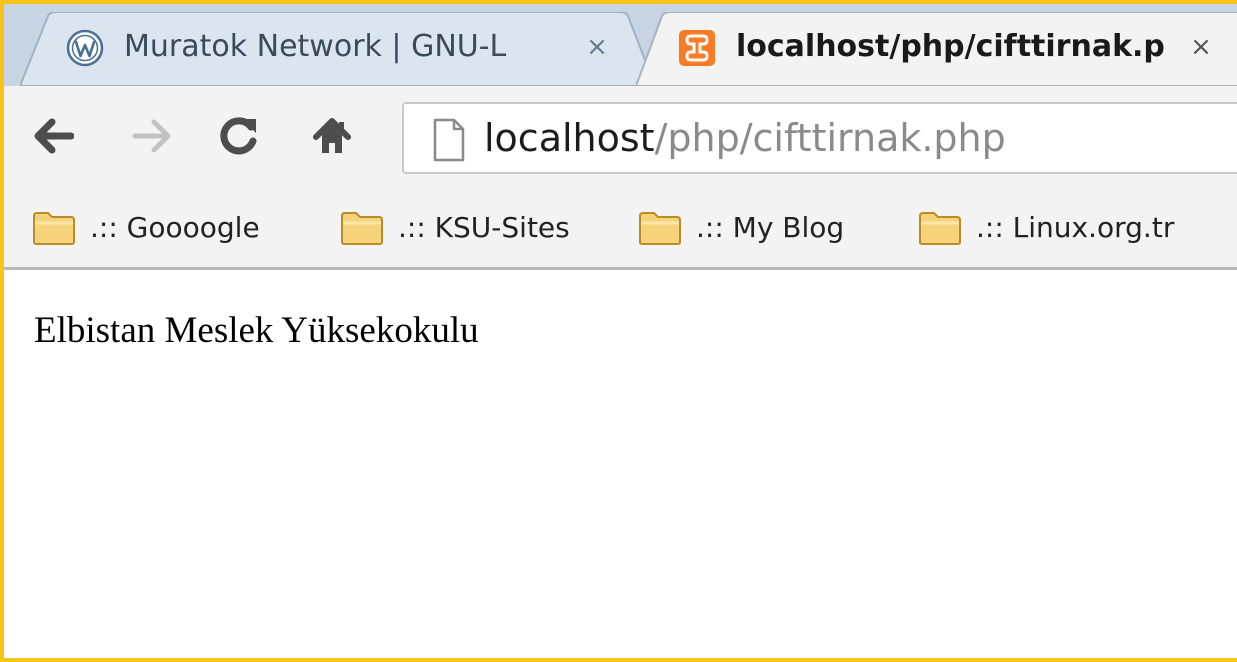 The height and width of the screenshot is (662, 1237). I want to click on forward-arrow-icon, so click(151, 136).